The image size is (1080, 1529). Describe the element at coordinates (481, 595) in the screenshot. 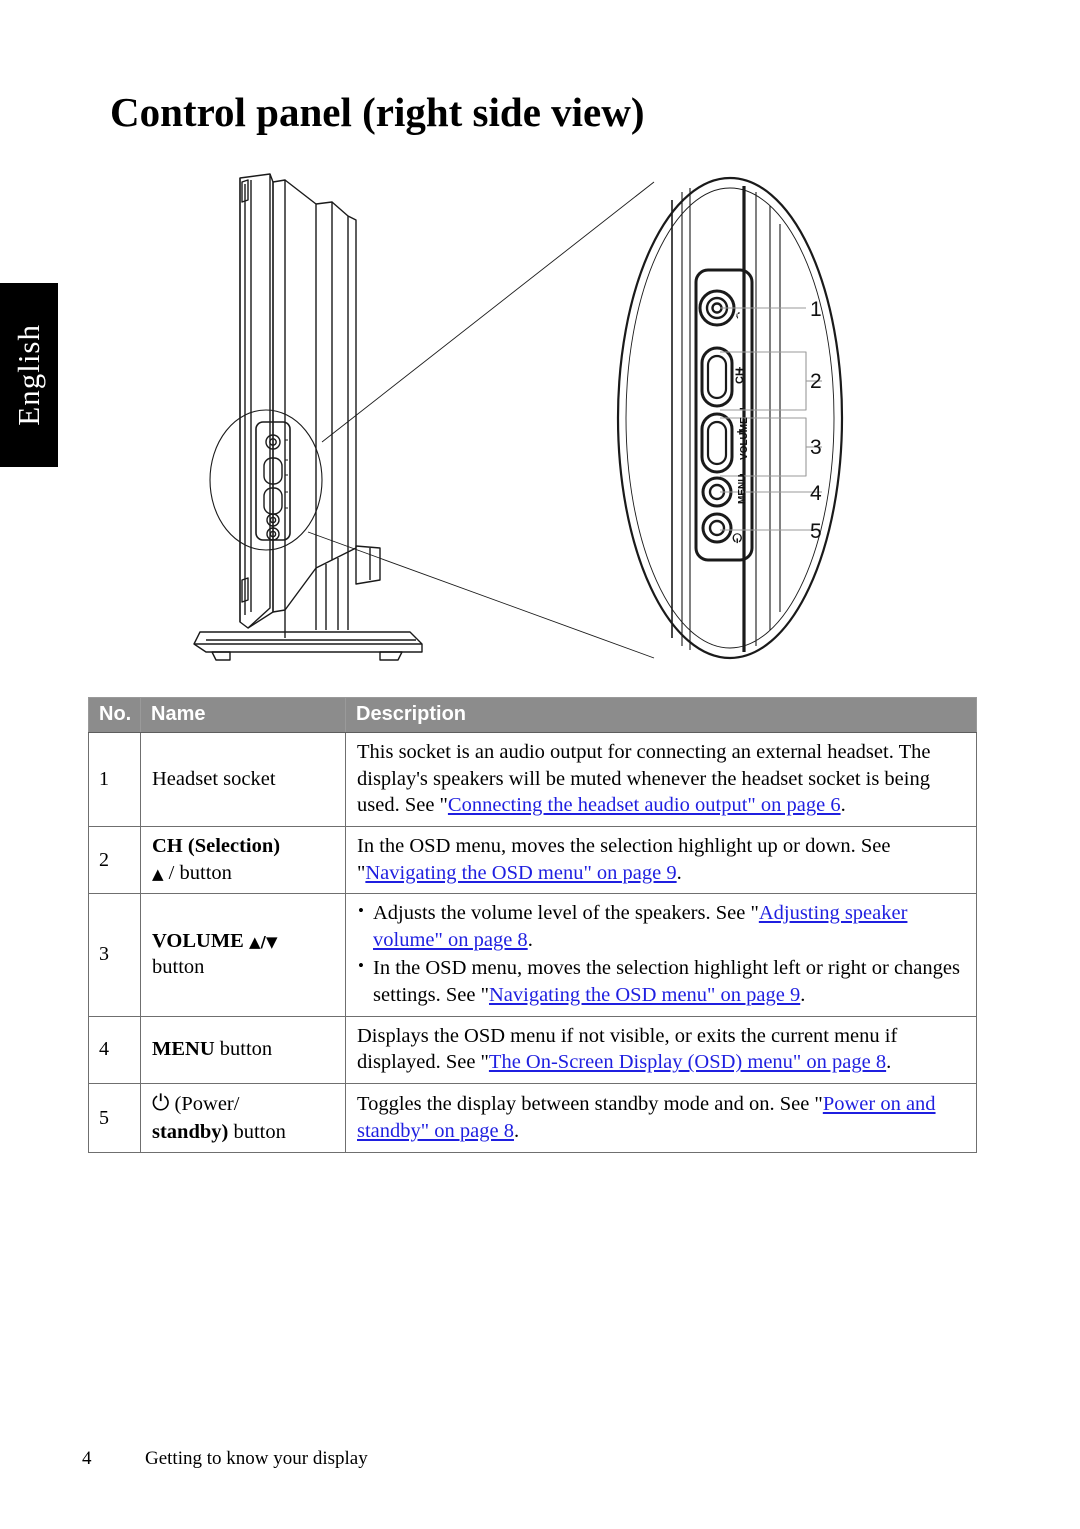

I see `callout-leader-bottom` at that location.